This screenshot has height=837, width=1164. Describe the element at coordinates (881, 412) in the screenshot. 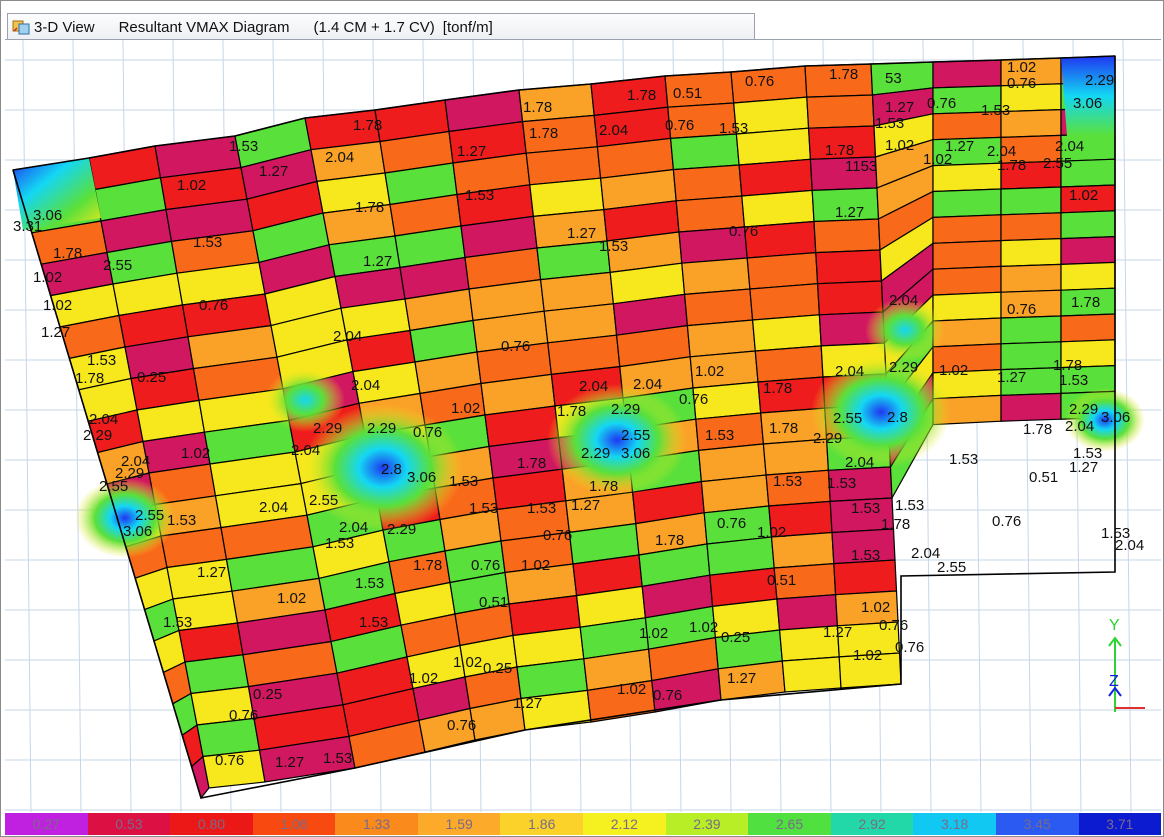

I see `hot-spot` at that location.